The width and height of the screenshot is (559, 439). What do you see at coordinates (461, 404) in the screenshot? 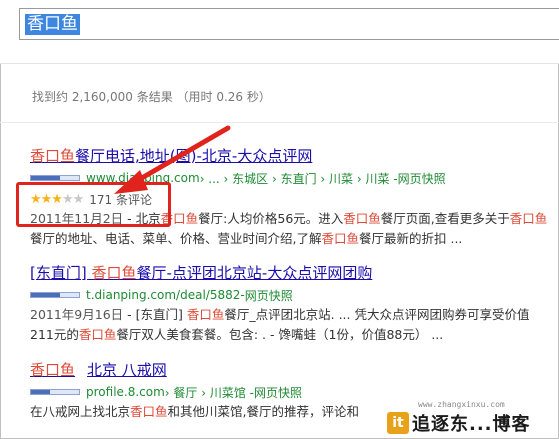
I see `watermark-url: www.zhangxinxu.com` at bounding box center [461, 404].